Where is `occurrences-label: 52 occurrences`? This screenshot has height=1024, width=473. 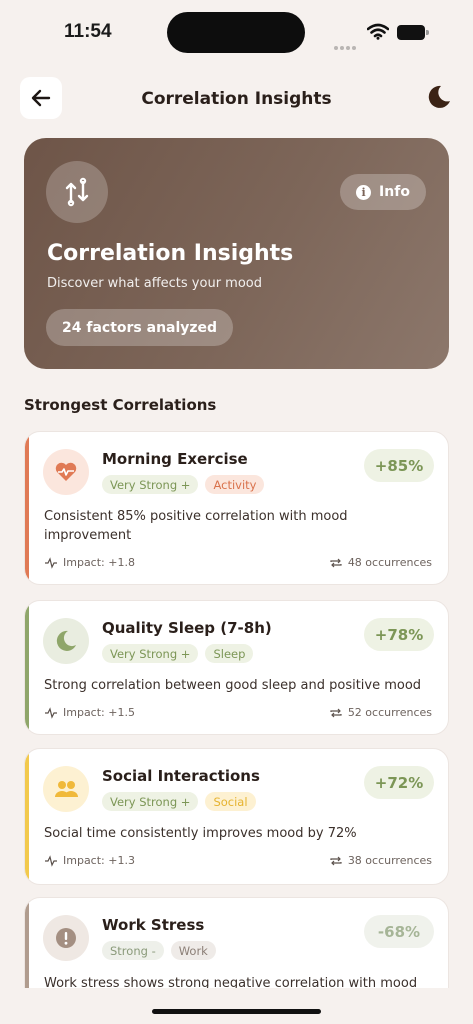 occurrences-label: 52 occurrences is located at coordinates (389, 712).